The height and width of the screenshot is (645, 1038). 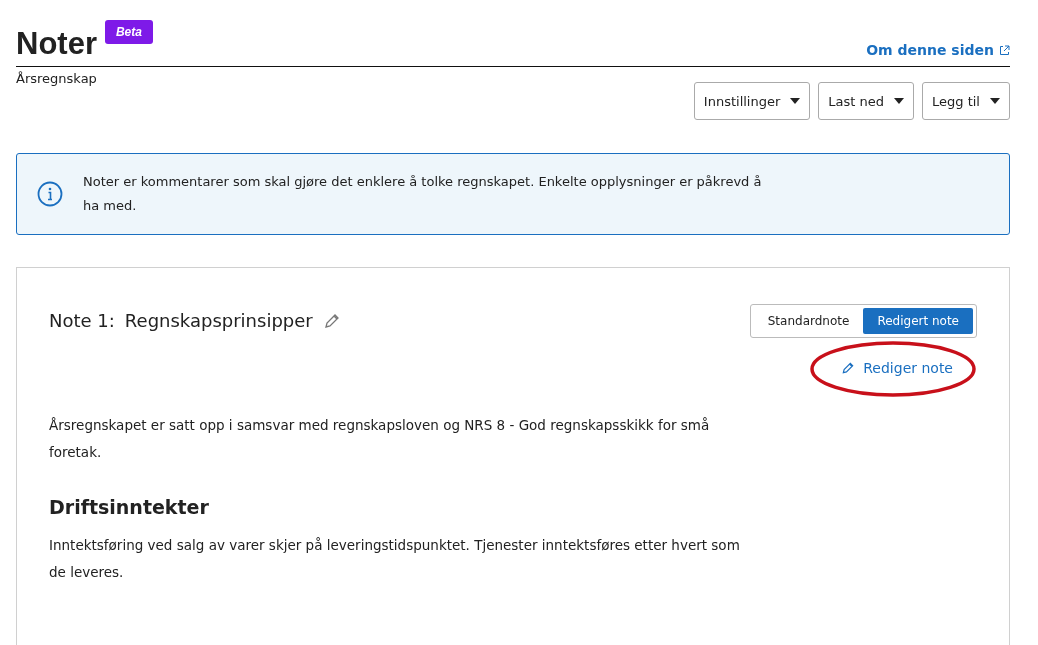 I want to click on dropdown-button: Legg til, so click(x=966, y=101).